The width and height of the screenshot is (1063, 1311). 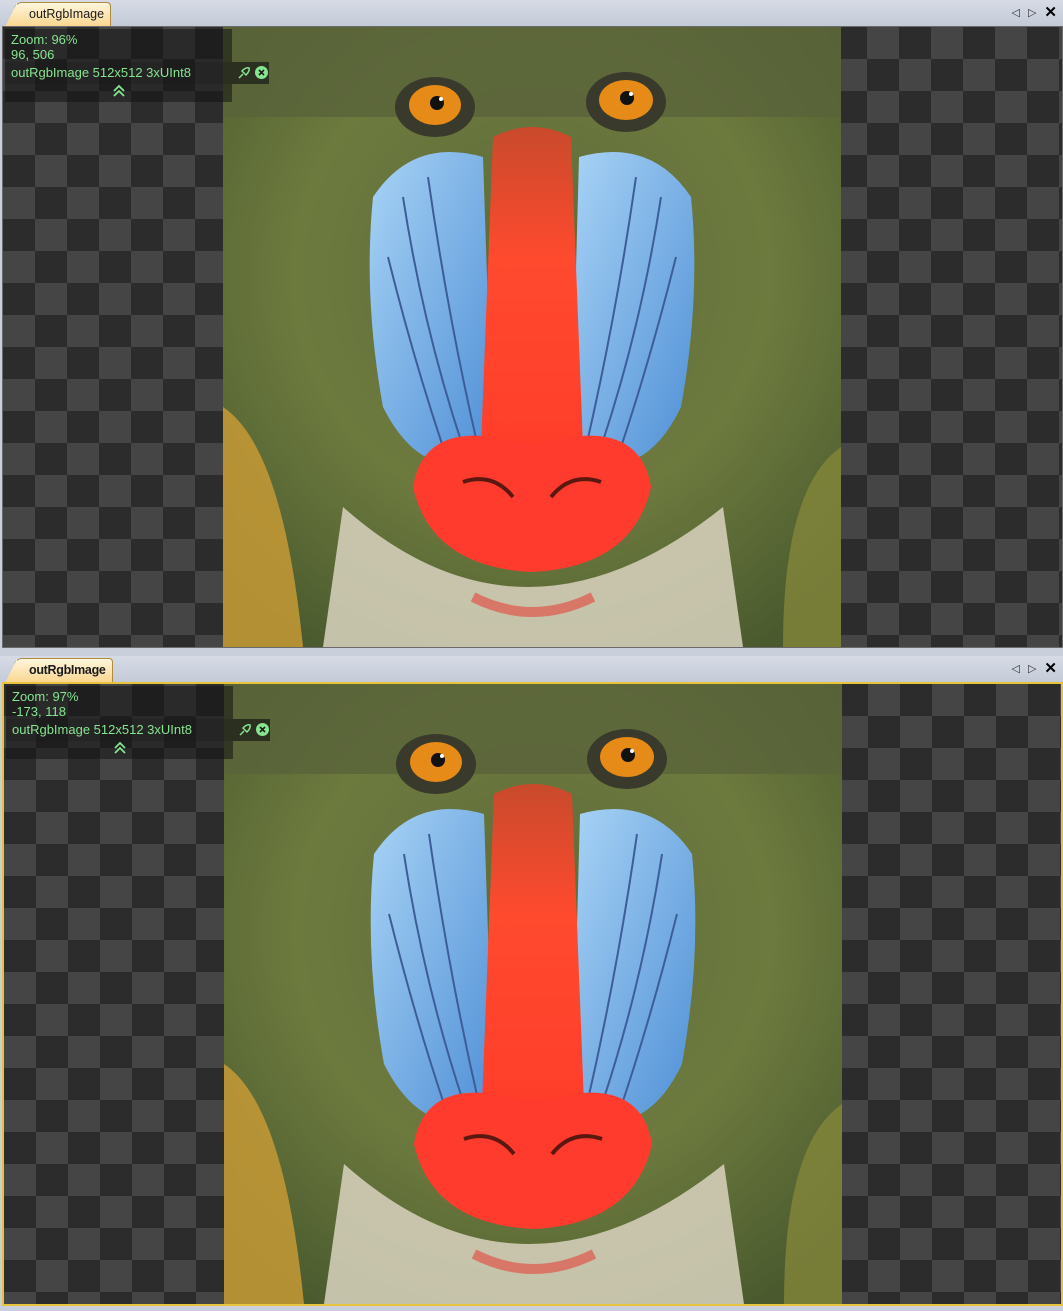 I want to click on tab-outRgbImage: outRgbImage, so click(x=63, y=14).